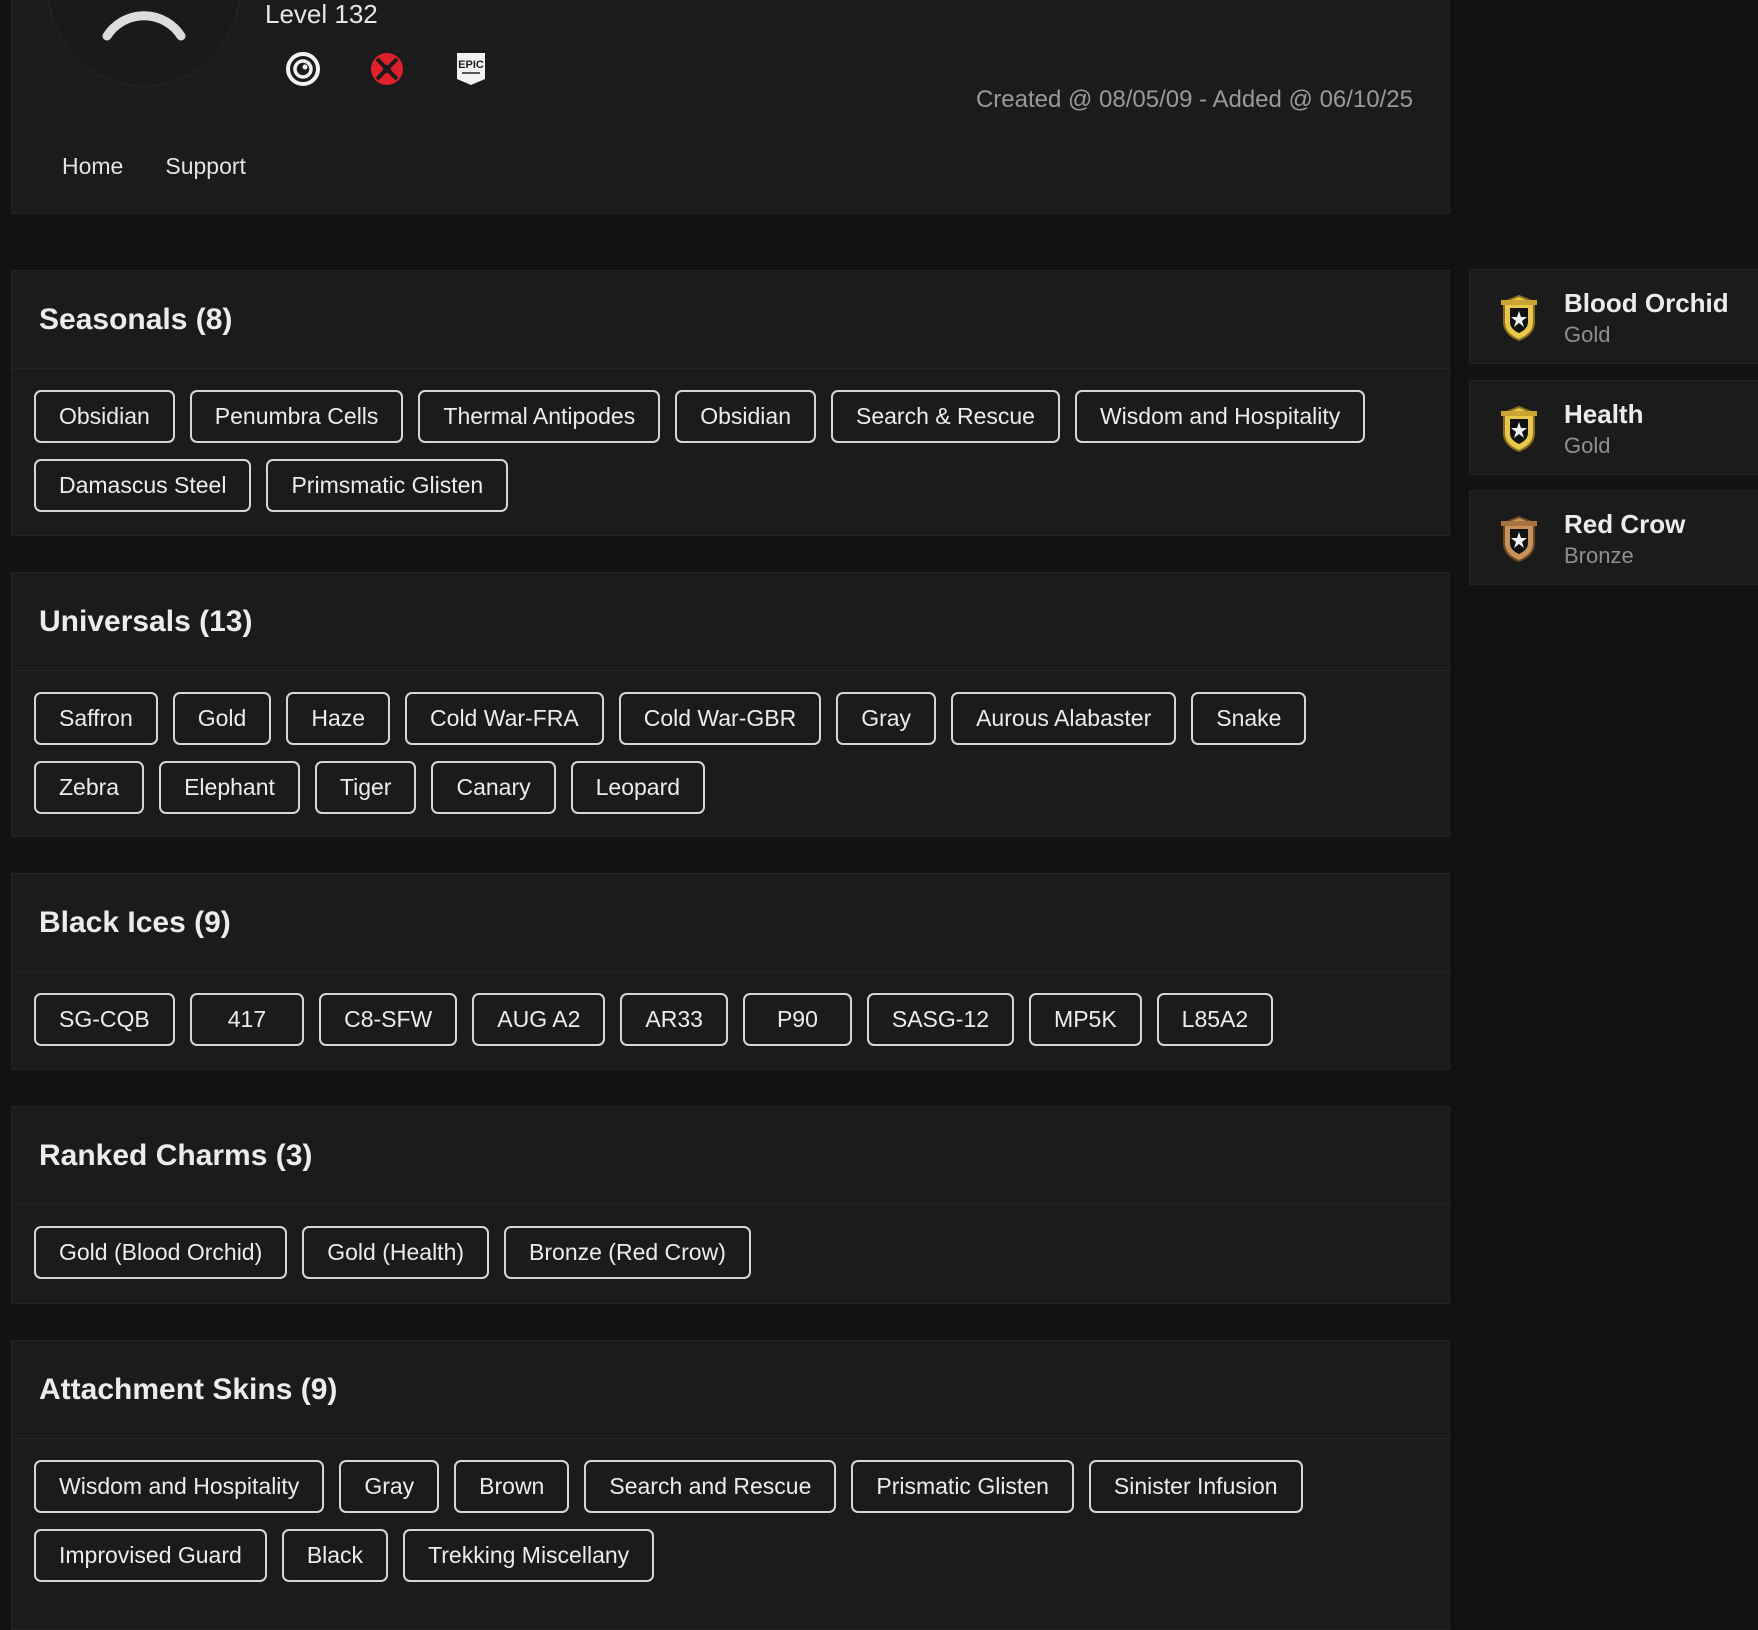  Describe the element at coordinates (730, 622) in the screenshot. I see `universals-header: Universals (13)` at that location.